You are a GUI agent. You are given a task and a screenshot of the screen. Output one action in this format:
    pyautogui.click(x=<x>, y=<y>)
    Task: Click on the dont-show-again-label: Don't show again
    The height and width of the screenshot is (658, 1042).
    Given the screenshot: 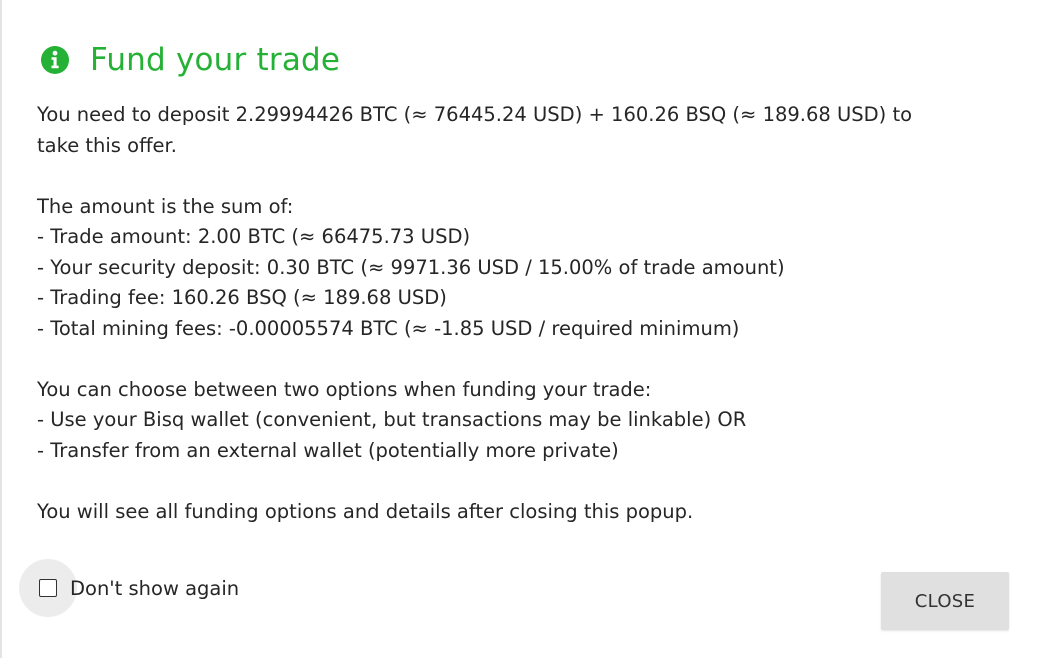 What is the action you would take?
    pyautogui.click(x=154, y=588)
    